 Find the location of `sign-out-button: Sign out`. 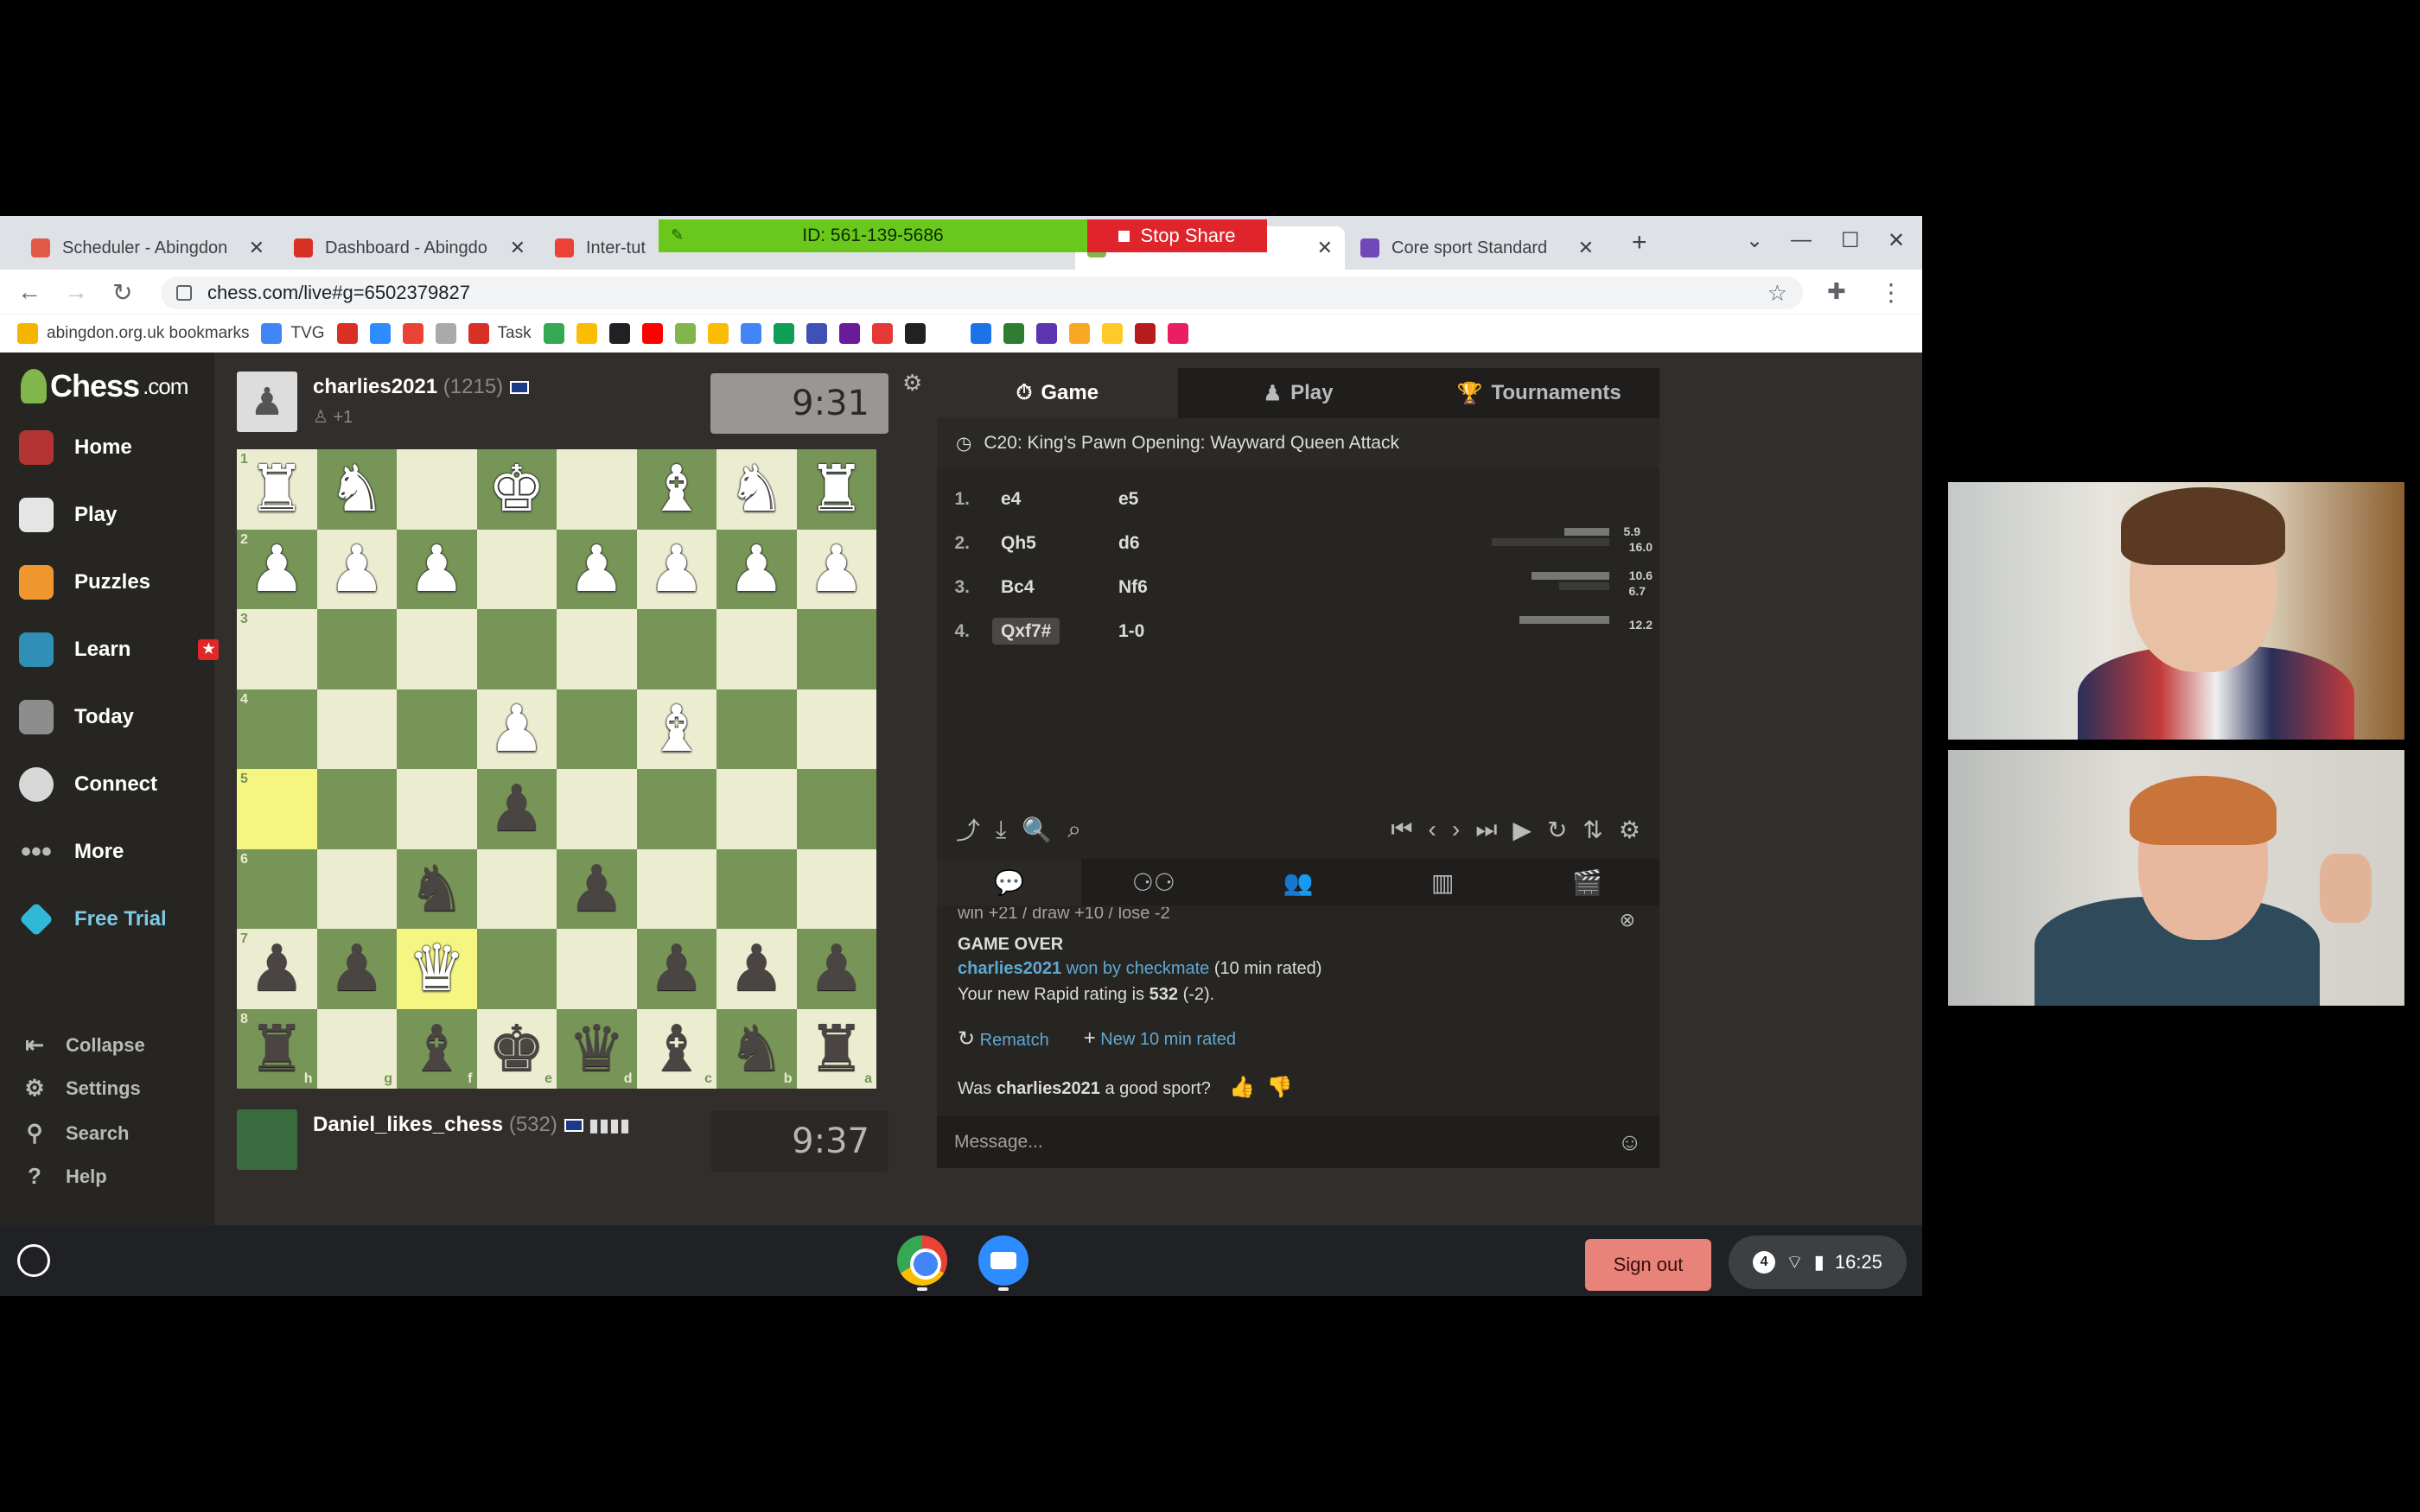

sign-out-button: Sign out is located at coordinates (1648, 1265).